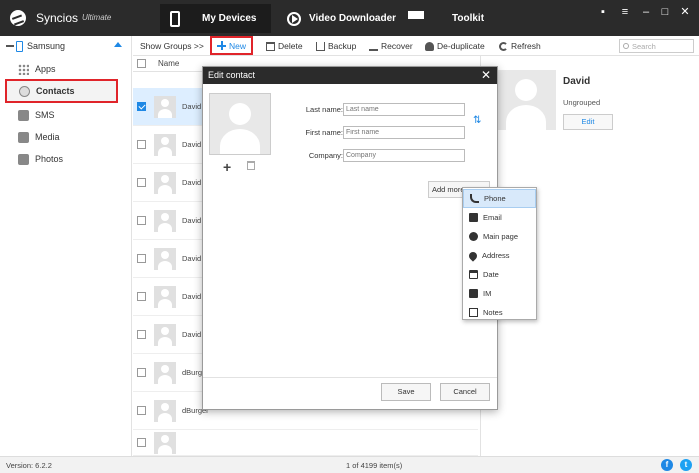 The image size is (699, 473). I want to click on menu-item-im: IM, so click(499, 293).